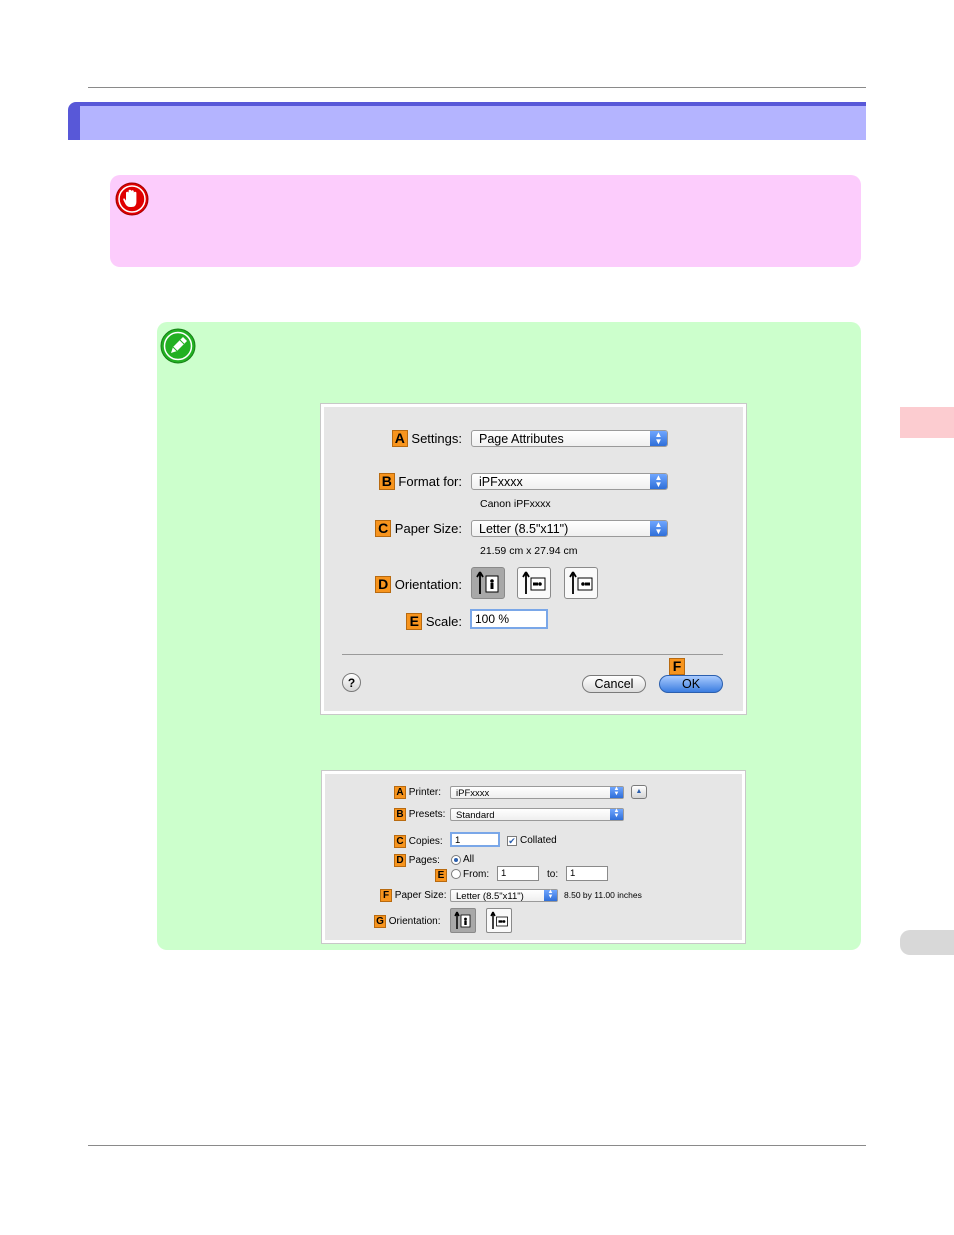  What do you see at coordinates (469, 859) in the screenshot?
I see `pages-all-label: All` at bounding box center [469, 859].